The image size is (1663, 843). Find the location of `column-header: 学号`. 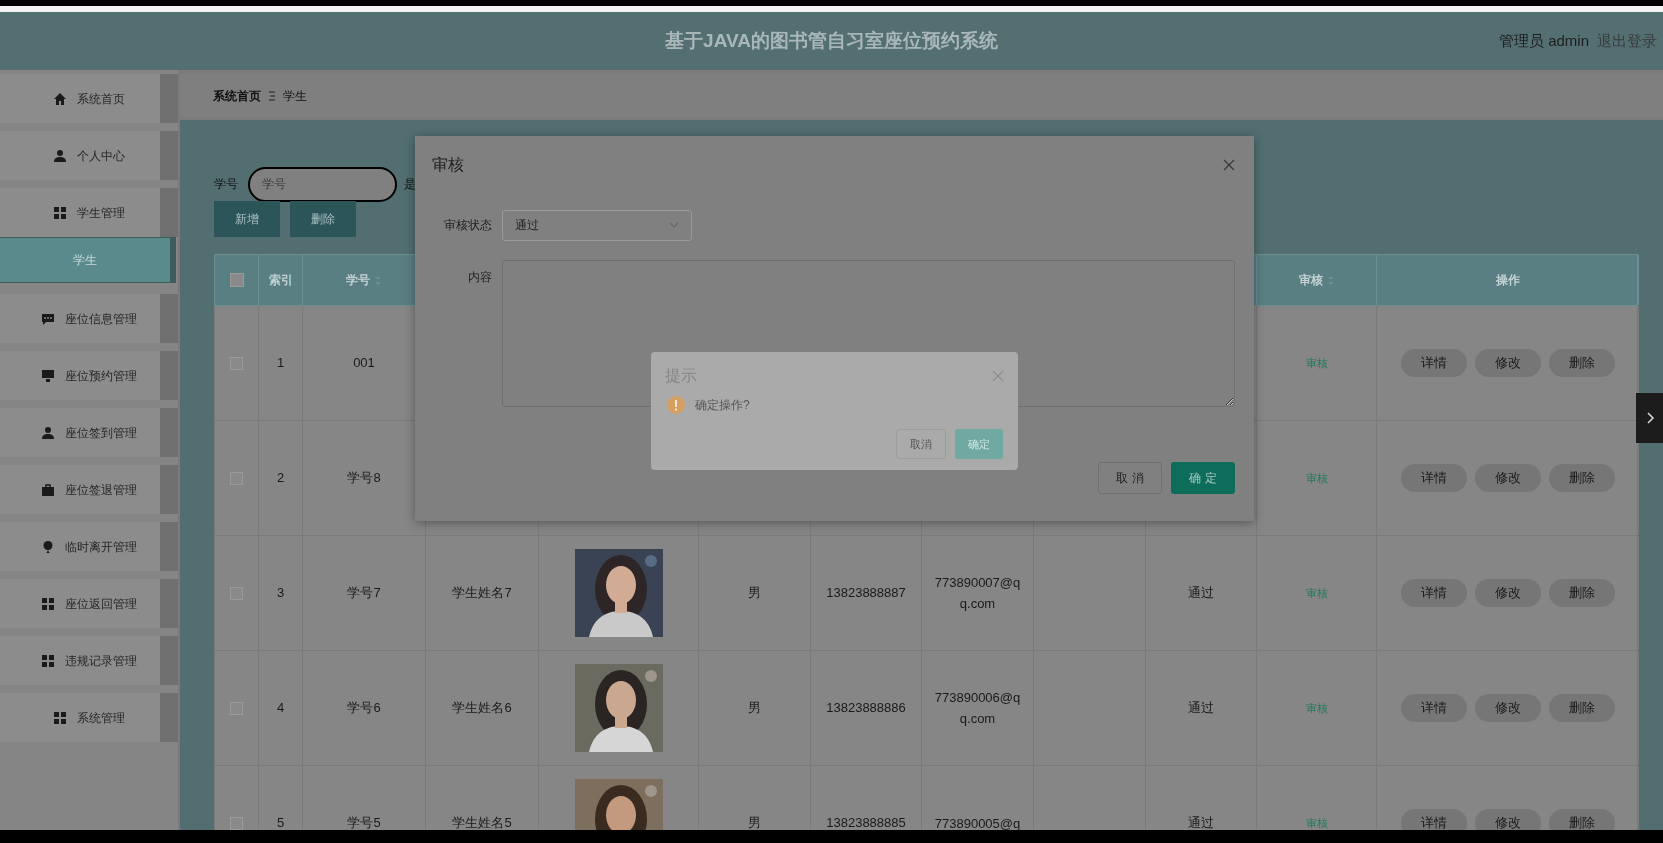

column-header: 学号 is located at coordinates (364, 280).